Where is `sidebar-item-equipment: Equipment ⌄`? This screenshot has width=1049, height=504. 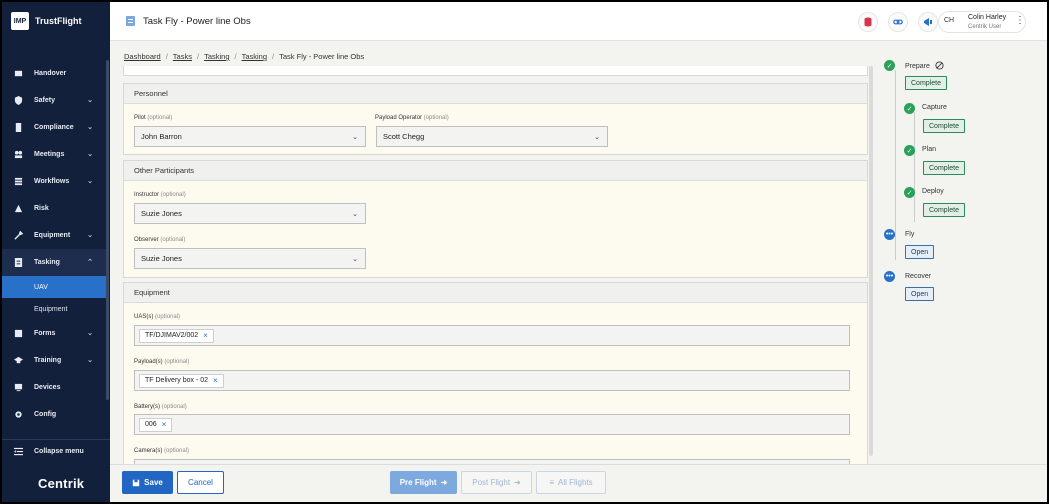
sidebar-item-equipment: Equipment ⌄ is located at coordinates (54, 235).